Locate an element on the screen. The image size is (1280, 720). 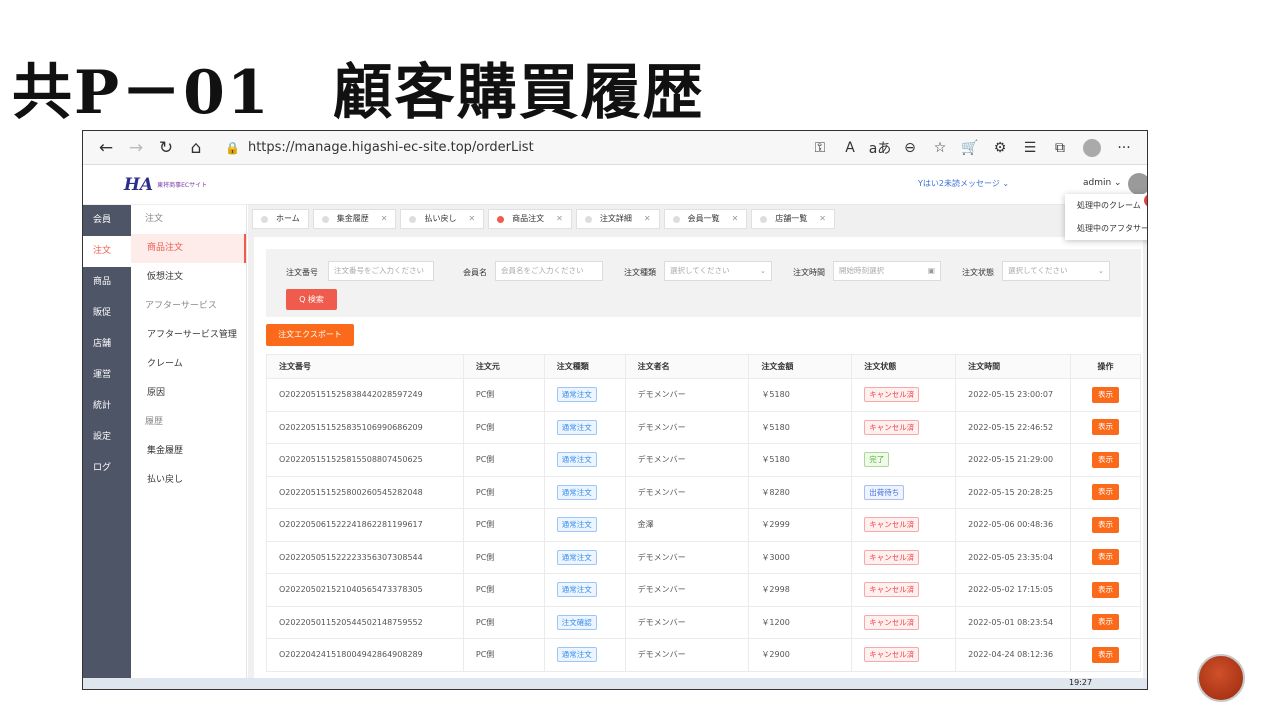
main-nav-item: 運営 is located at coordinates (107, 375).